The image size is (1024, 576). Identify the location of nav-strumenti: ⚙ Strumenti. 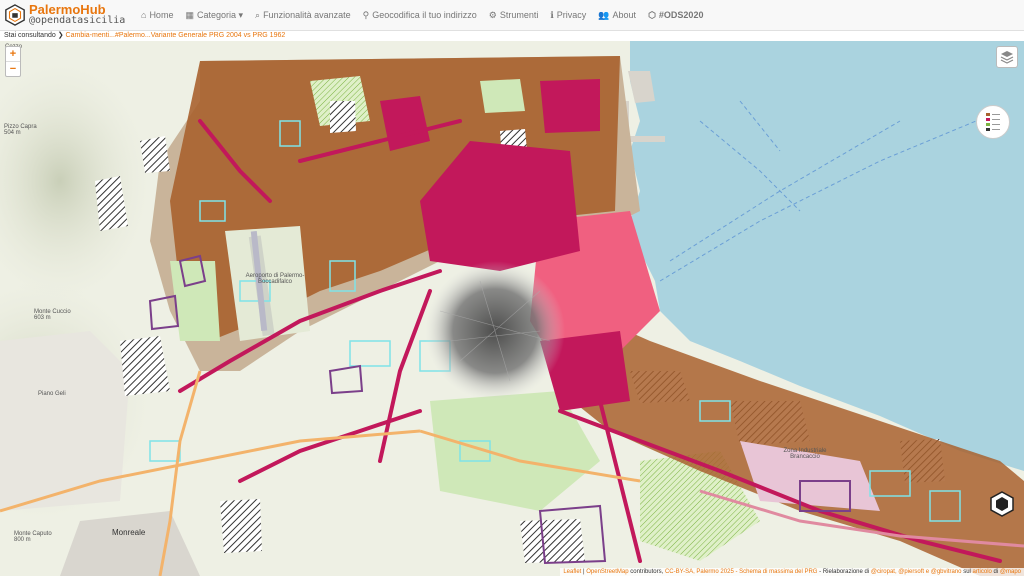
(514, 15).